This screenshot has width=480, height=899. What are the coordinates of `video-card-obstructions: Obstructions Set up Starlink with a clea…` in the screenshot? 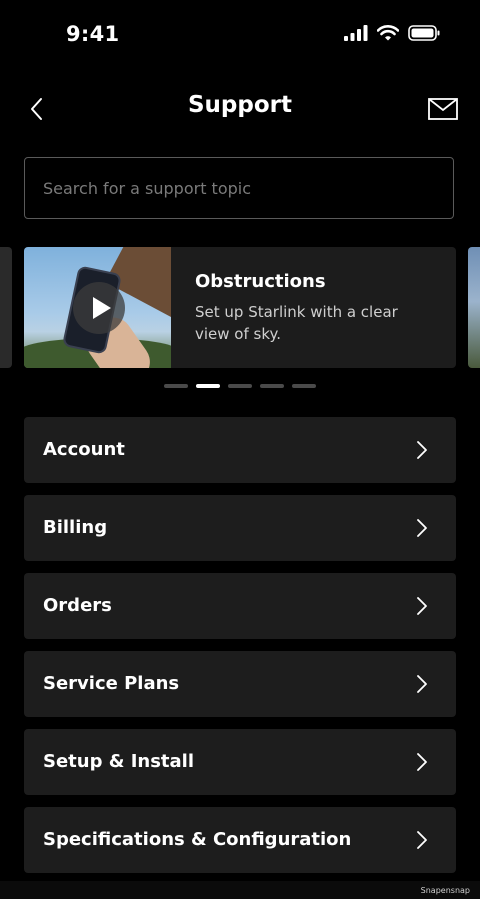 It's located at (240, 307).